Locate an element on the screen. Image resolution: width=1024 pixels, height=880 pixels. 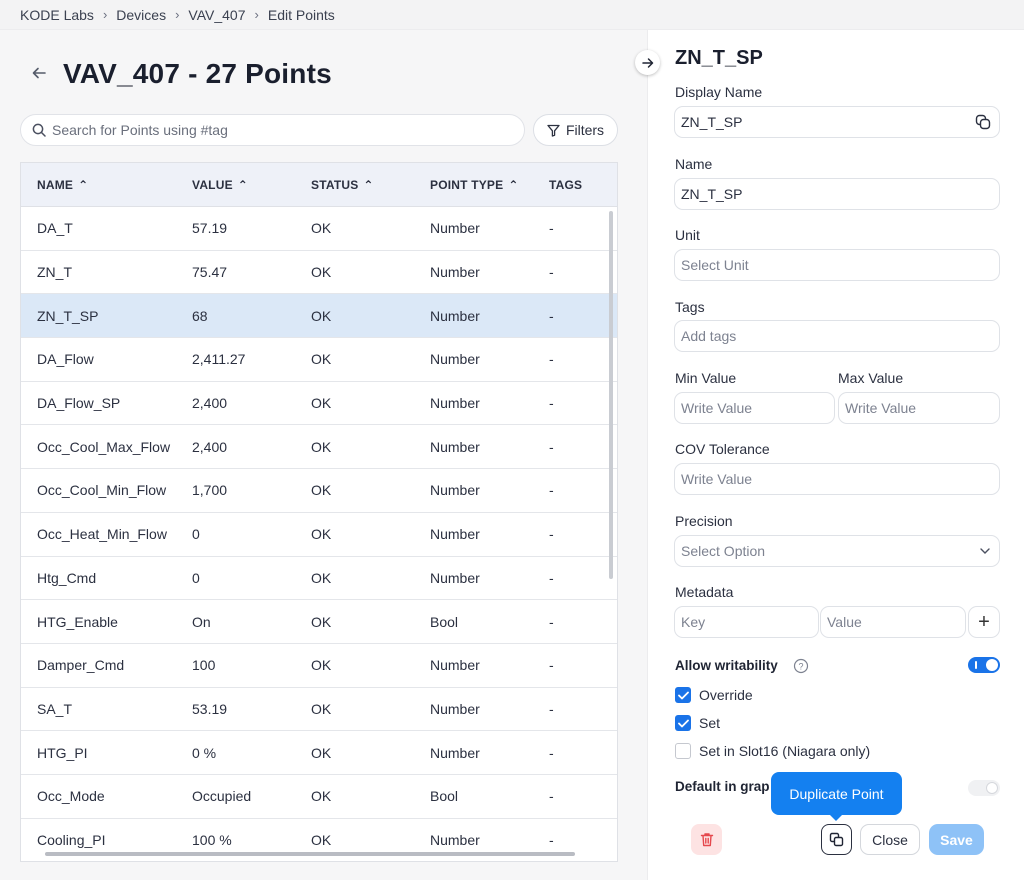
tags-field is located at coordinates (837, 336).